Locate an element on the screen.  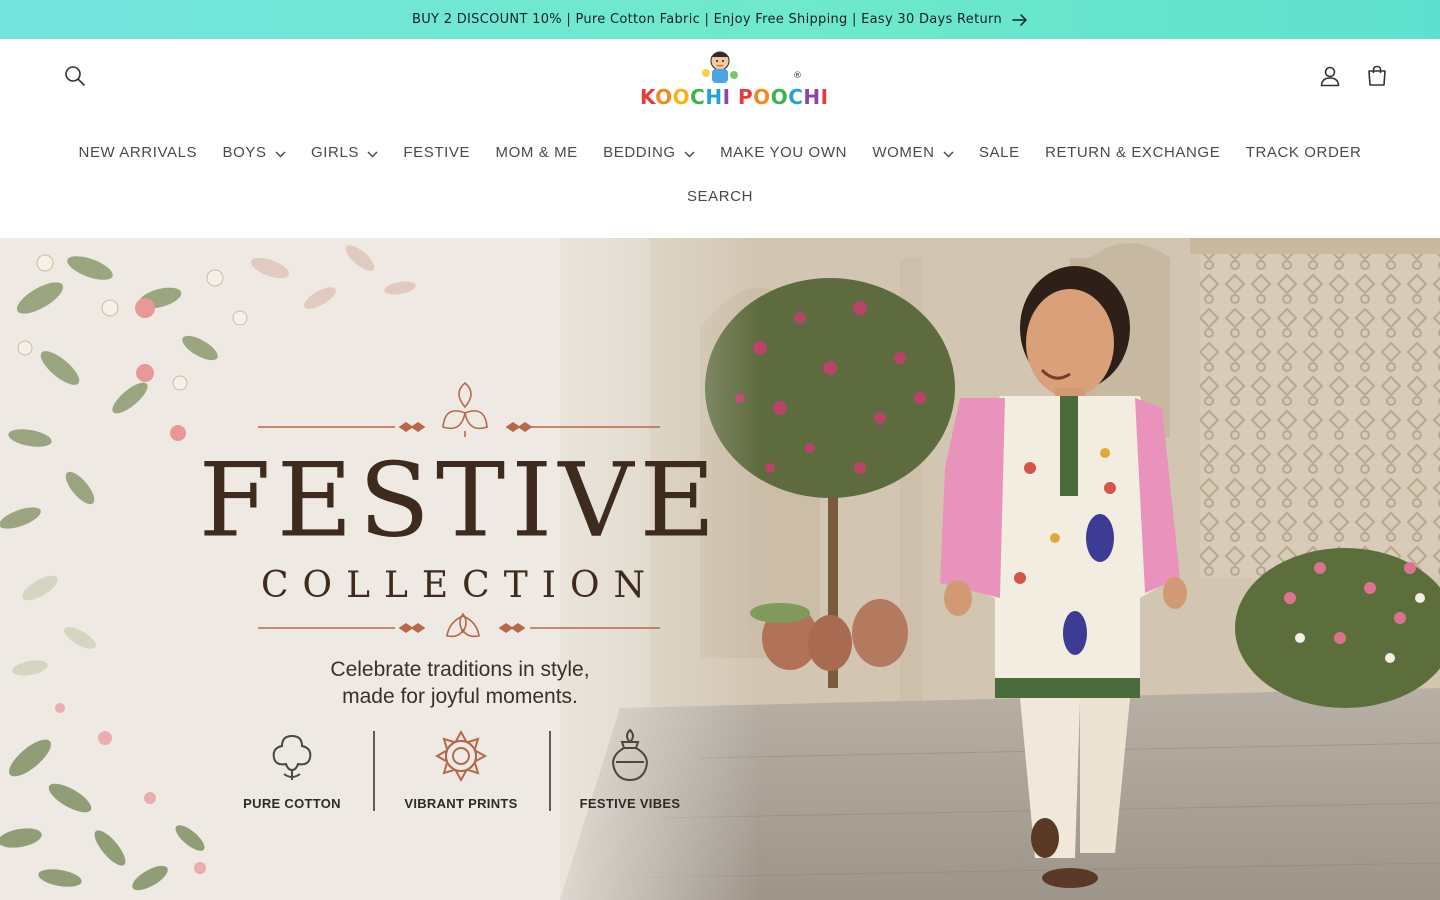
nav-sale: SALE is located at coordinates (999, 152).